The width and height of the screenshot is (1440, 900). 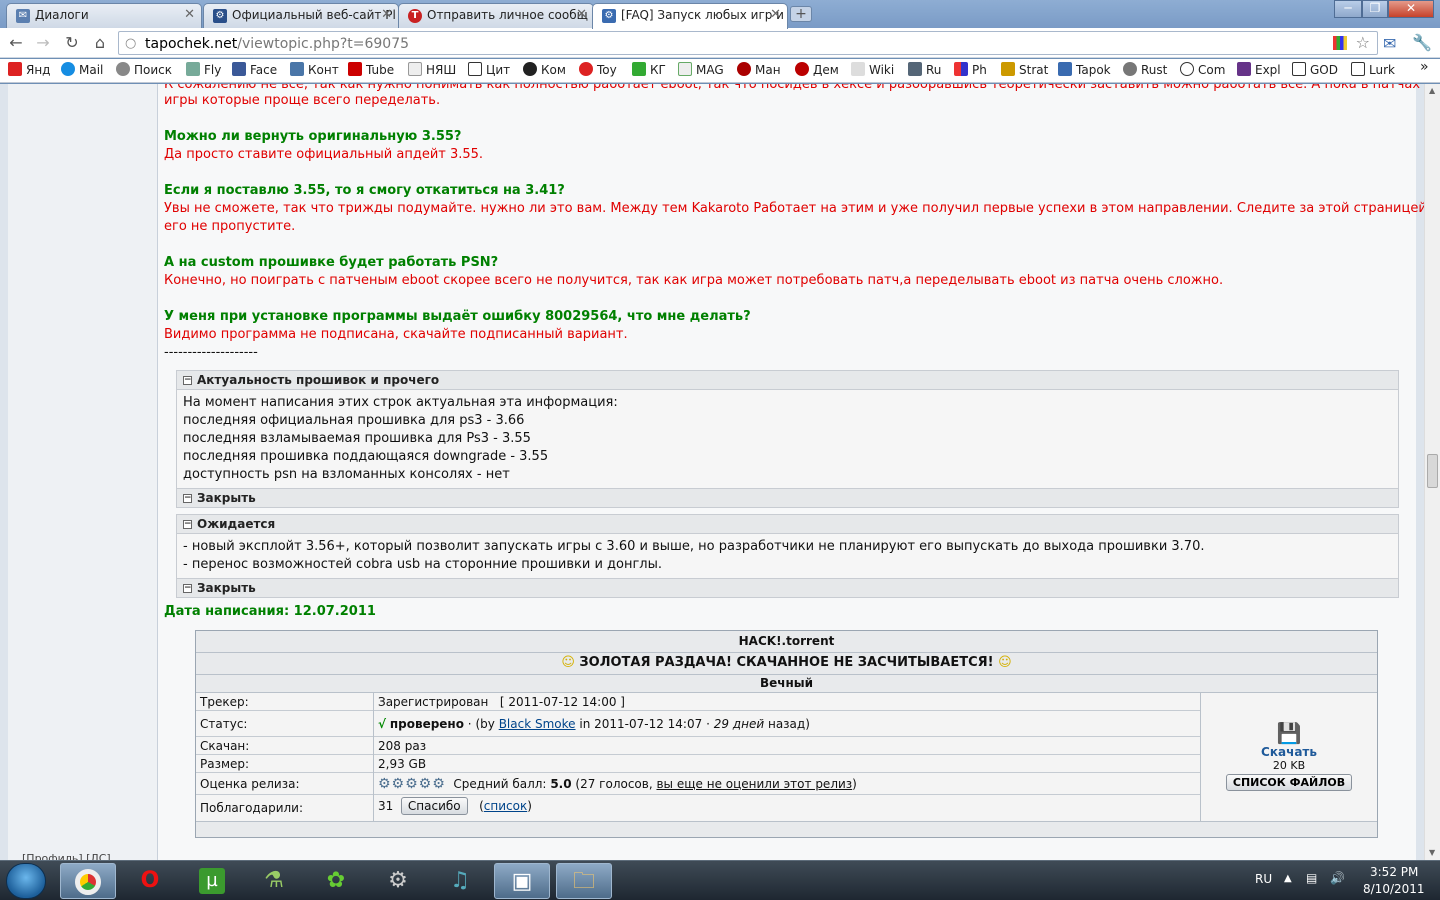 What do you see at coordinates (1263, 879) in the screenshot?
I see `language-indicator: RU` at bounding box center [1263, 879].